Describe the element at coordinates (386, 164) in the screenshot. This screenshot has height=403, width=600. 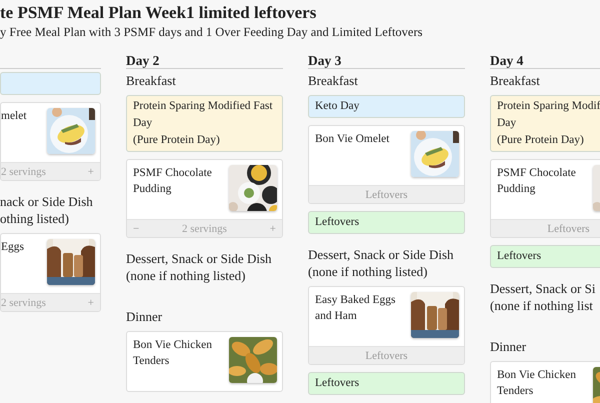
I see `recipe-card: Bon Vie Omelet Leftovers` at that location.